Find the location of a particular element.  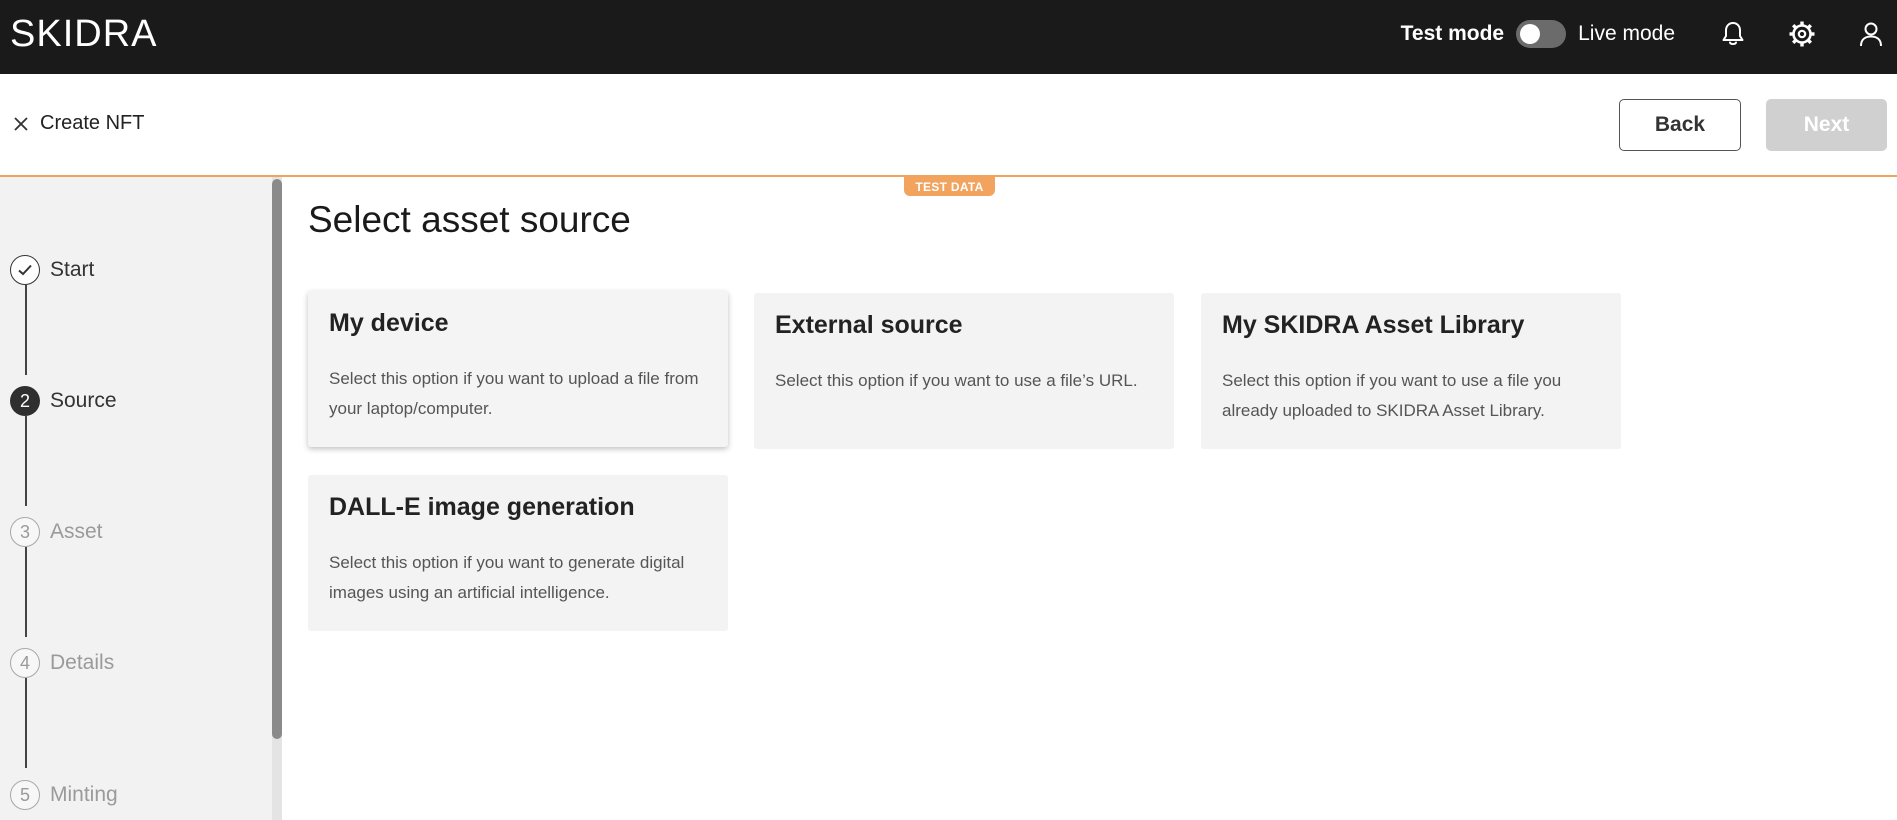

step-details: 4 Details is located at coordinates (62, 663).